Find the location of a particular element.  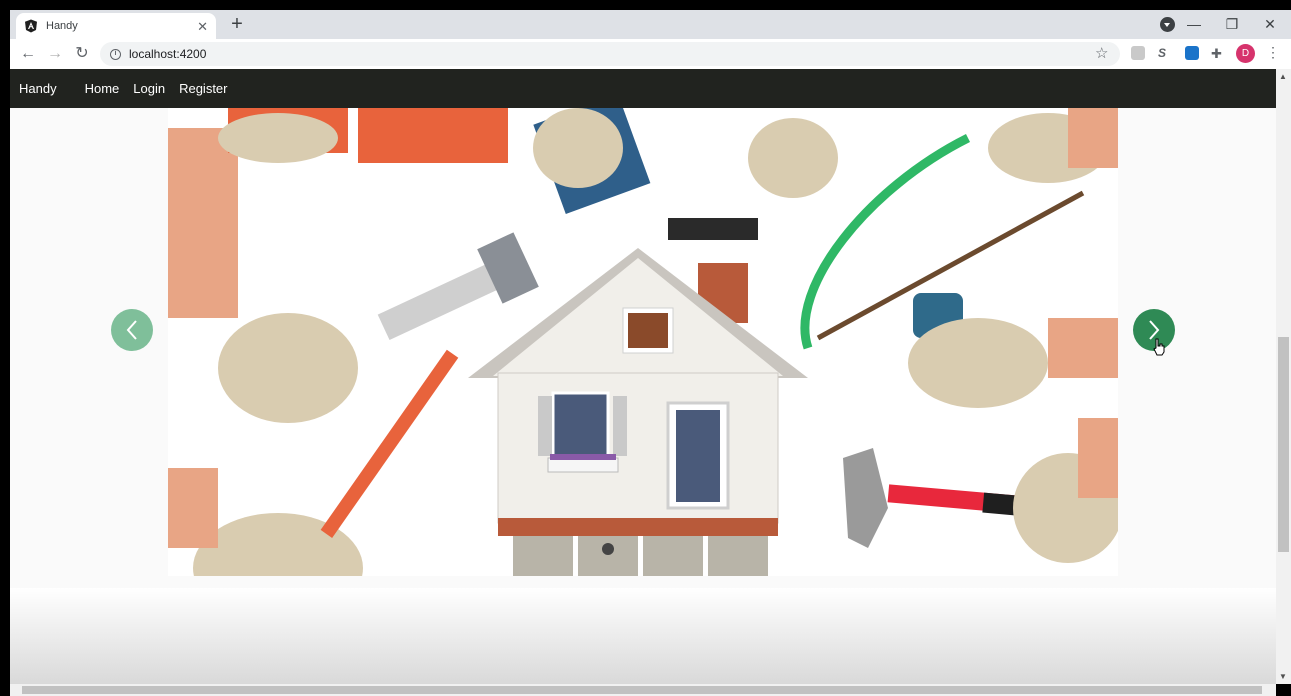

tab-strip: Handy ✕ + — ❐ ✕ is located at coordinates (650, 24).